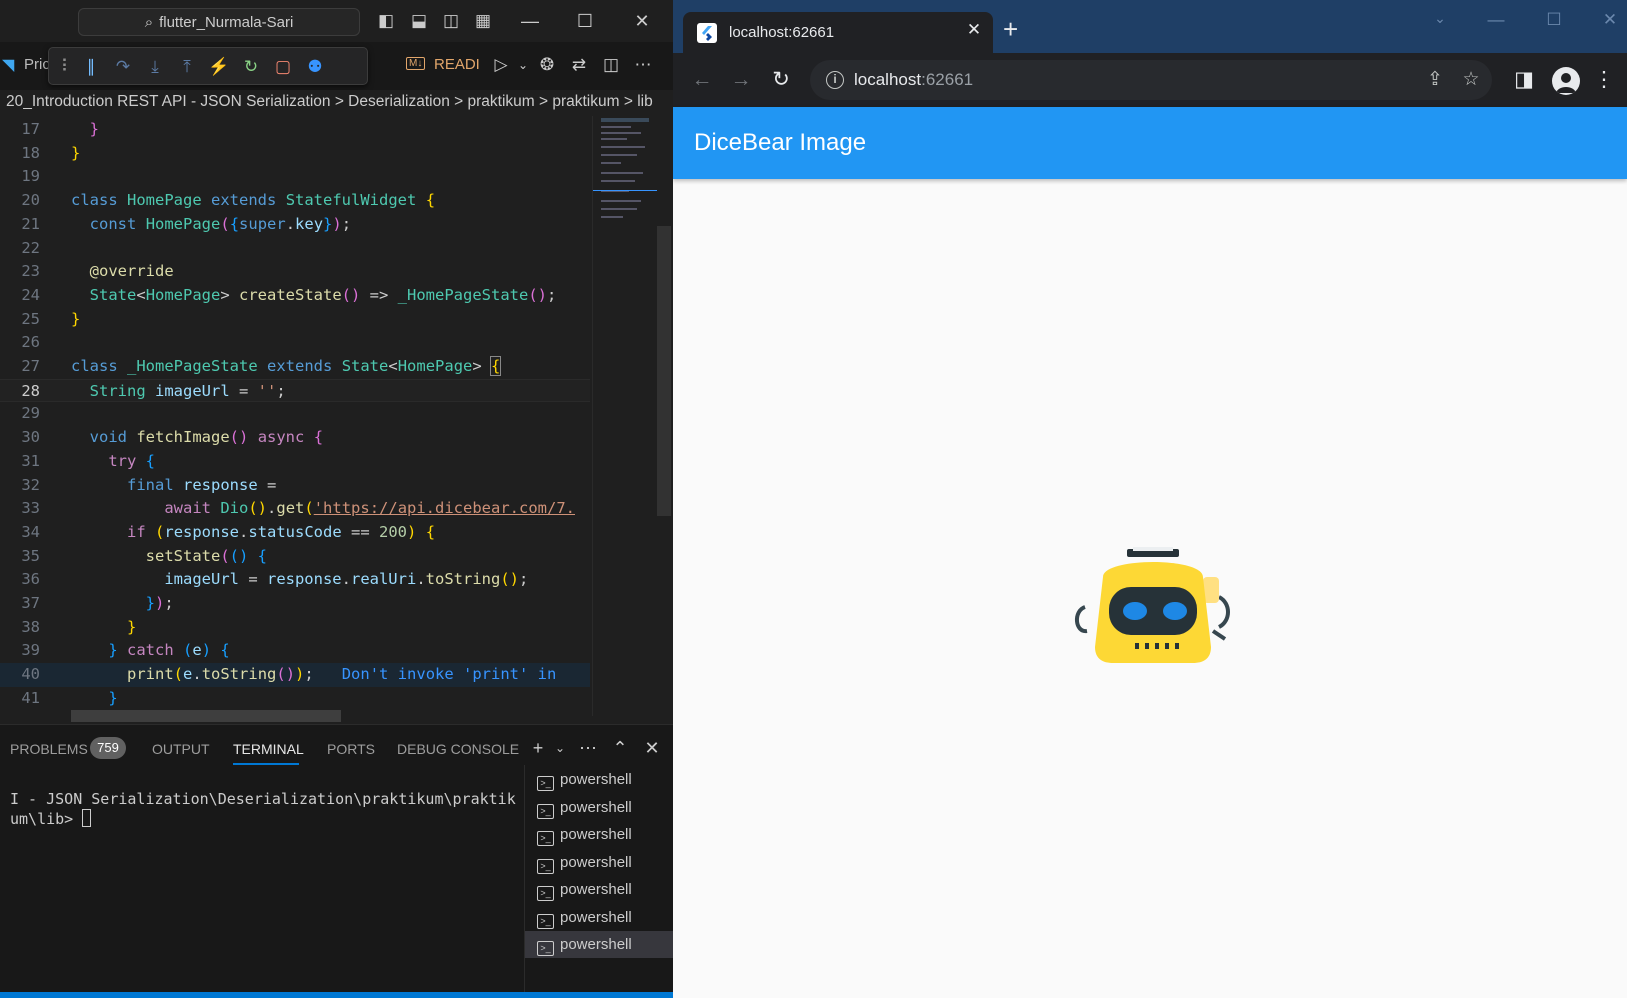  What do you see at coordinates (1524, 80) in the screenshot?
I see `side-panel-icon: ◨` at bounding box center [1524, 80].